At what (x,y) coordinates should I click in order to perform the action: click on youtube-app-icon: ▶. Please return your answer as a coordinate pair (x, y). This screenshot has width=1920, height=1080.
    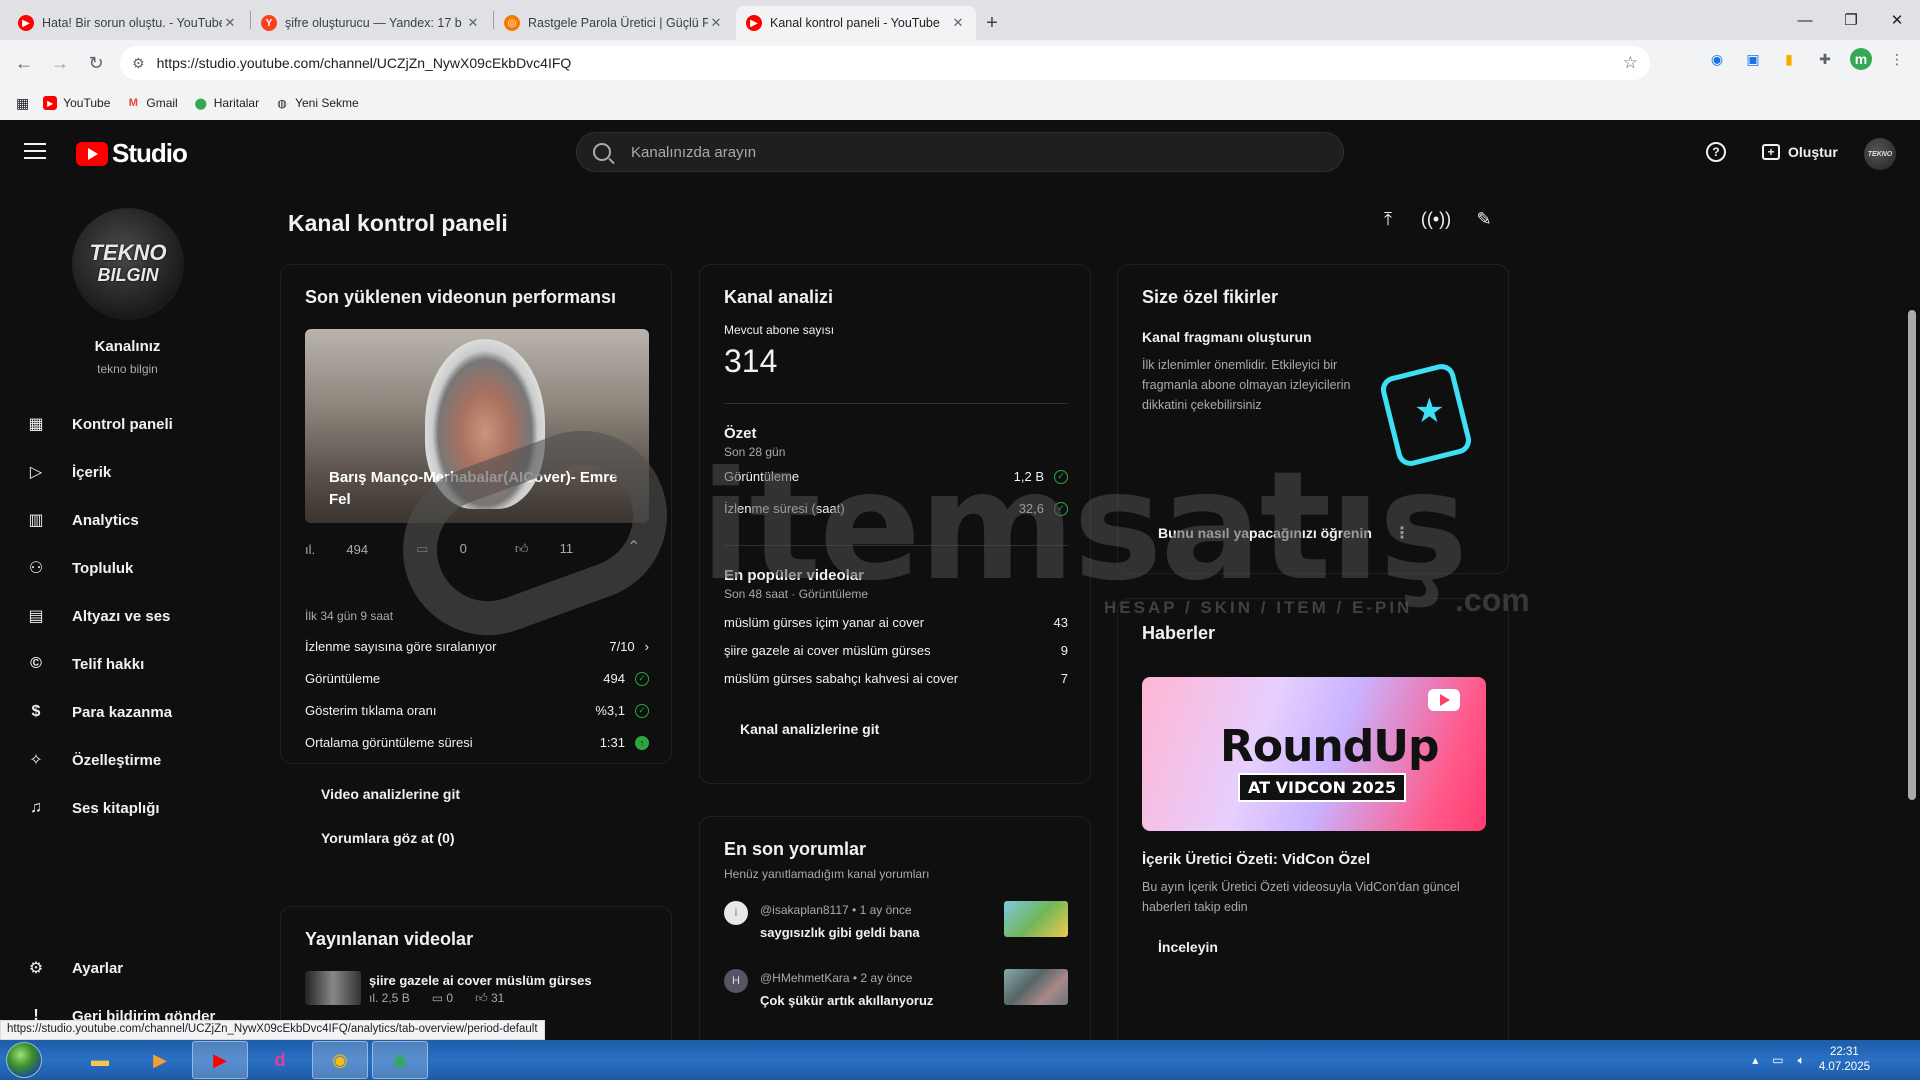
    Looking at the image, I should click on (220, 1060).